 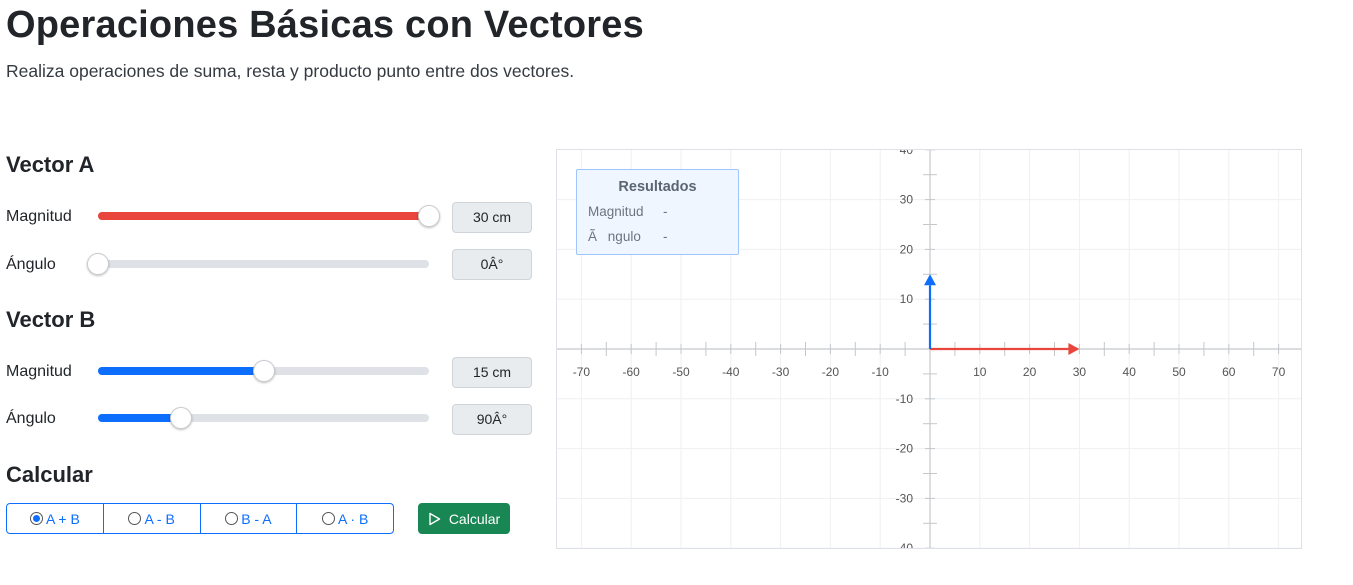 I want to click on vector-a-angle-slider, so click(x=258, y=264).